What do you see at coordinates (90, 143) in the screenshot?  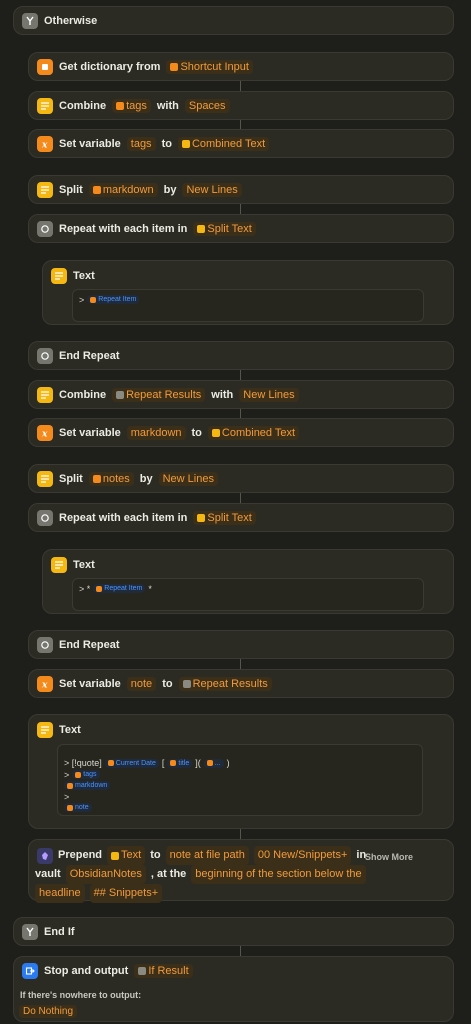 I see `set-variable-label: Set variable` at bounding box center [90, 143].